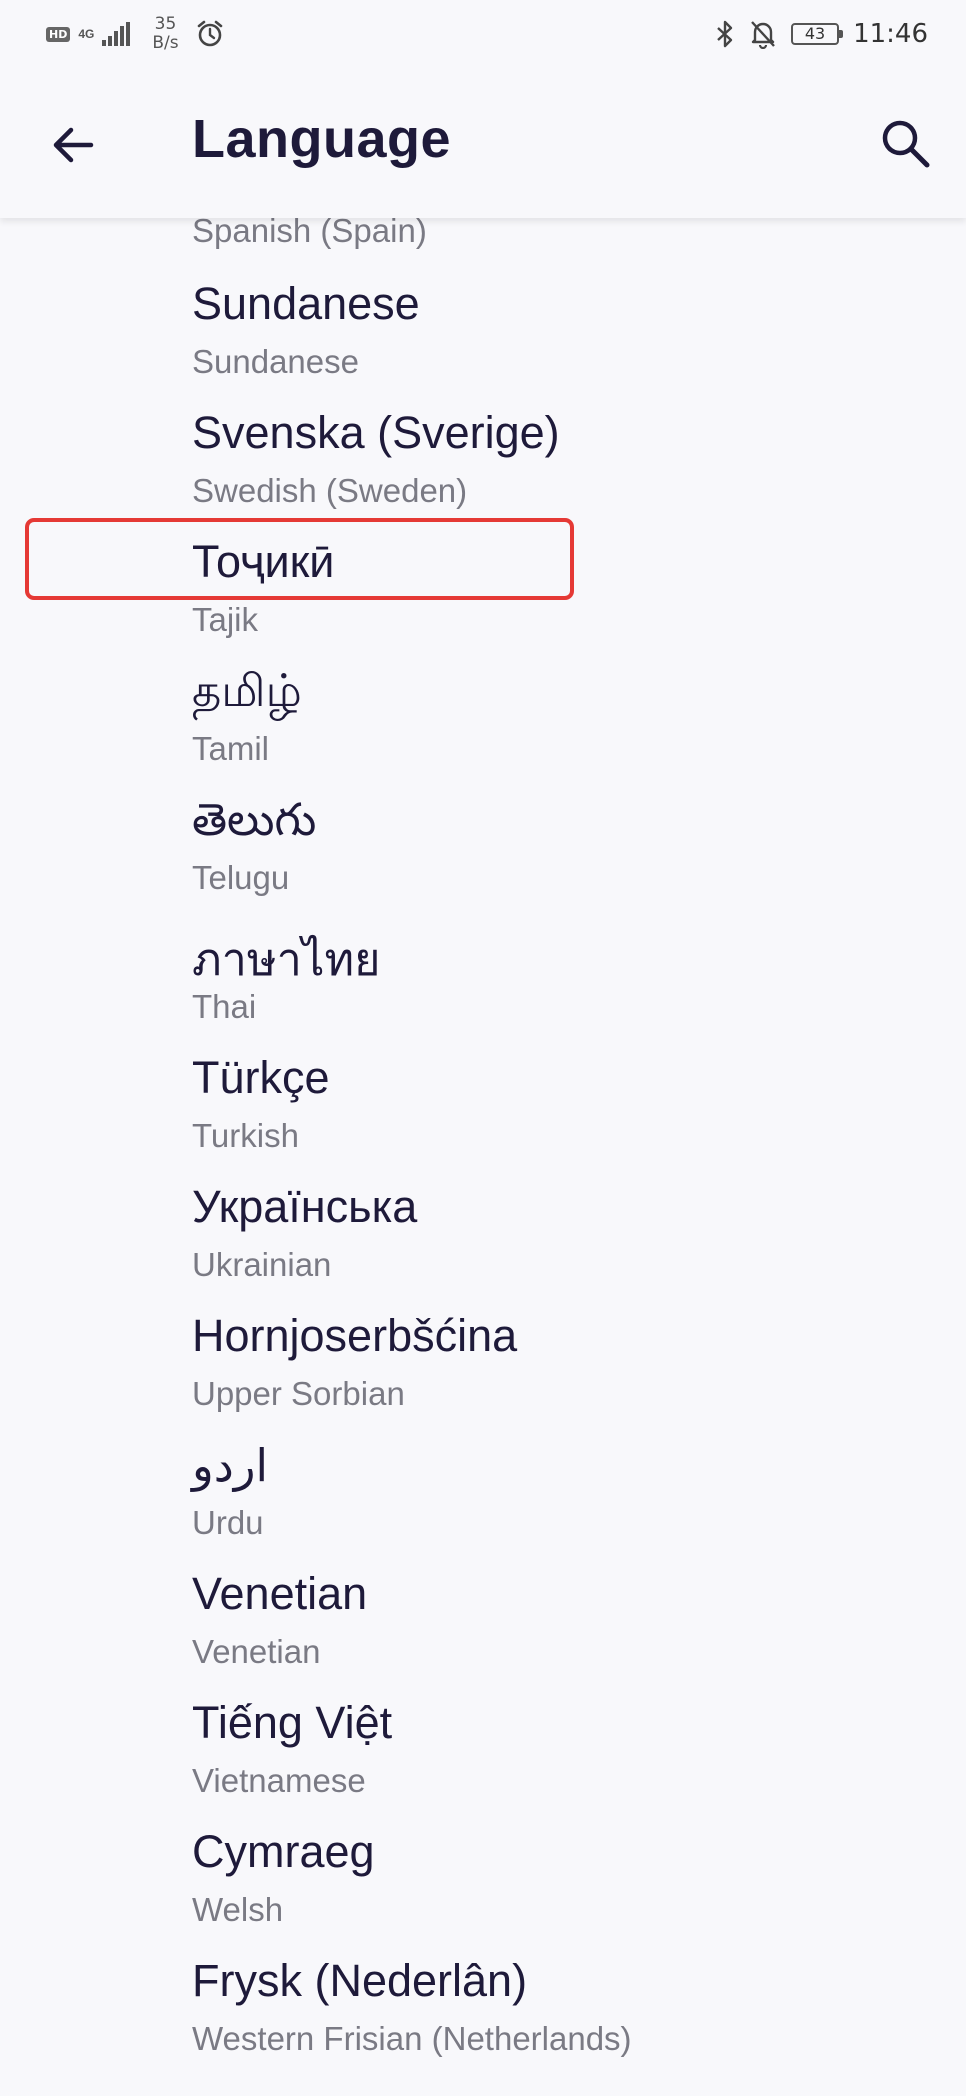  Describe the element at coordinates (483, 838) in the screenshot. I see `language-item-telugu: తెలుగు Telugu` at that location.